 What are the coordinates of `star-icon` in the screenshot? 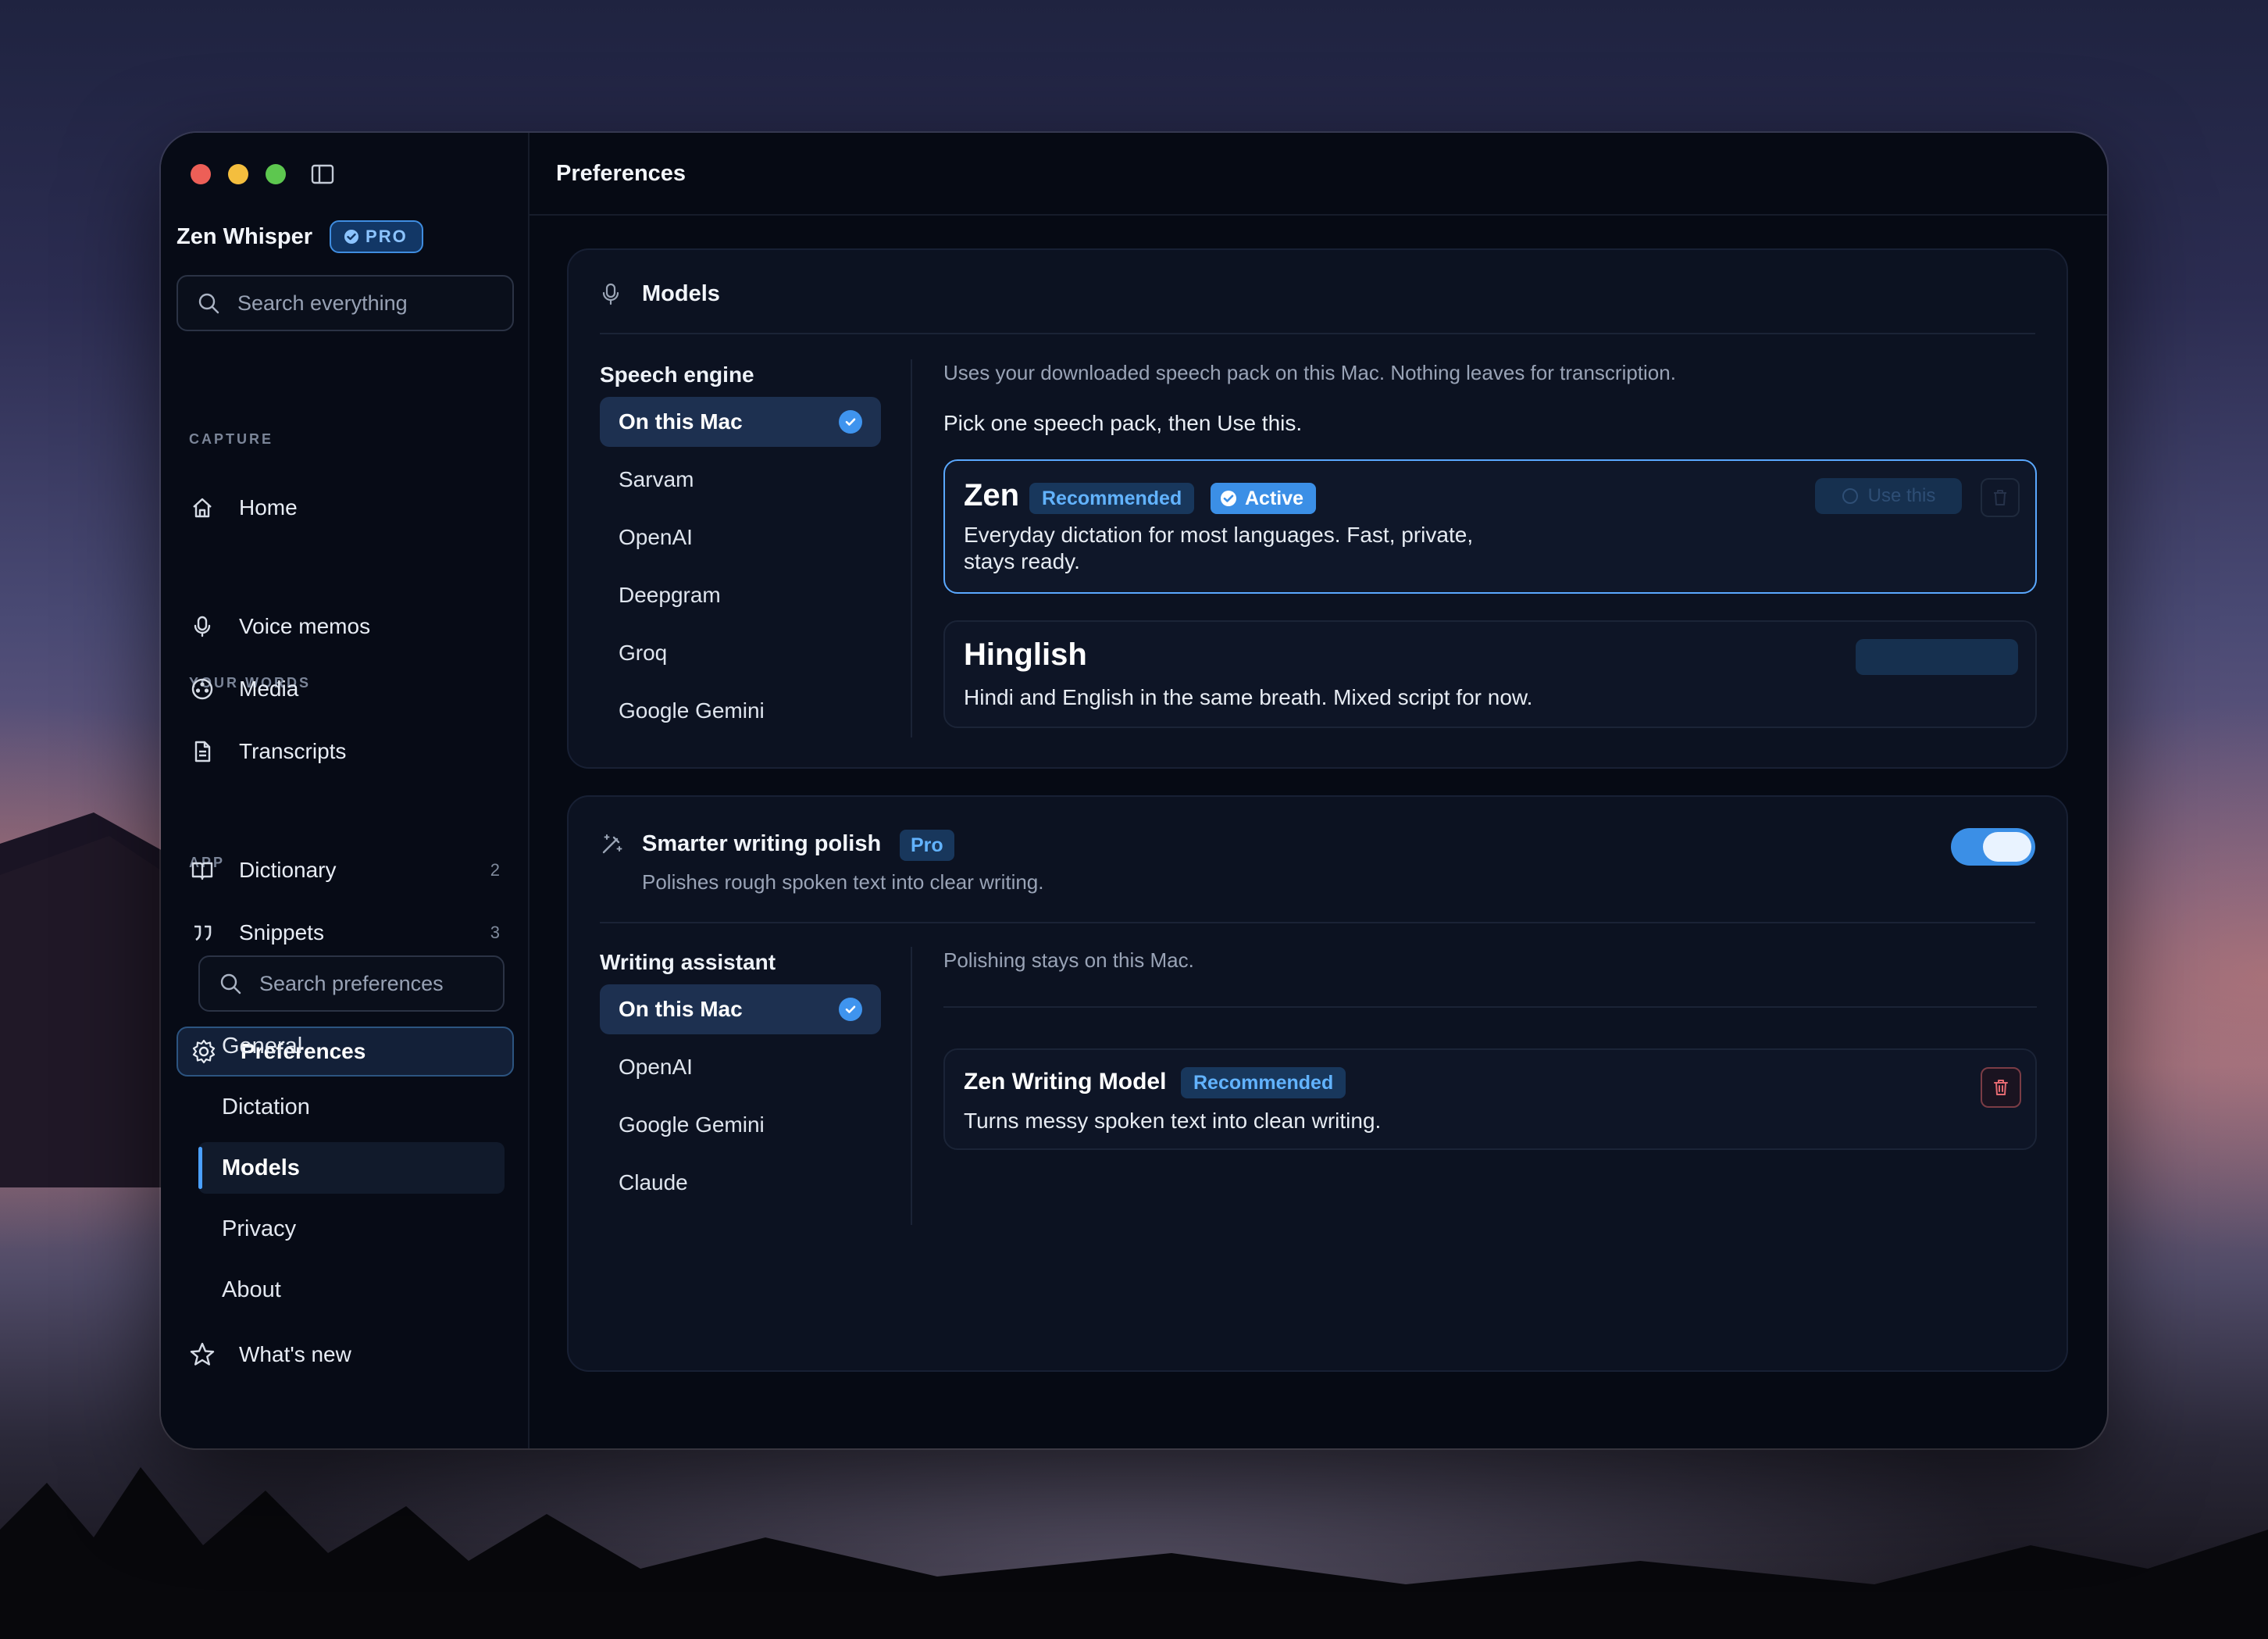 It's located at (202, 1354).